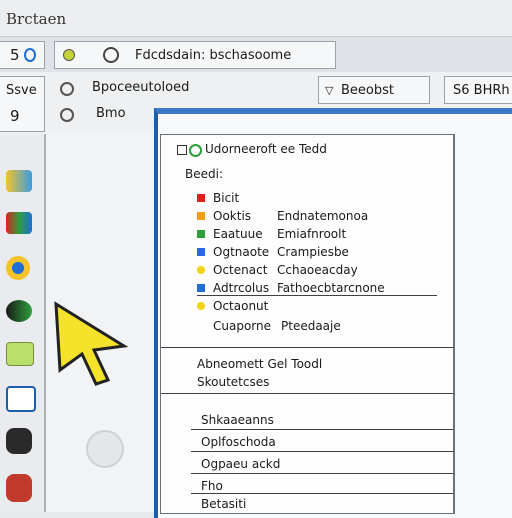  What do you see at coordinates (111, 113) in the screenshot?
I see `mid-label-2: Bmo` at bounding box center [111, 113].